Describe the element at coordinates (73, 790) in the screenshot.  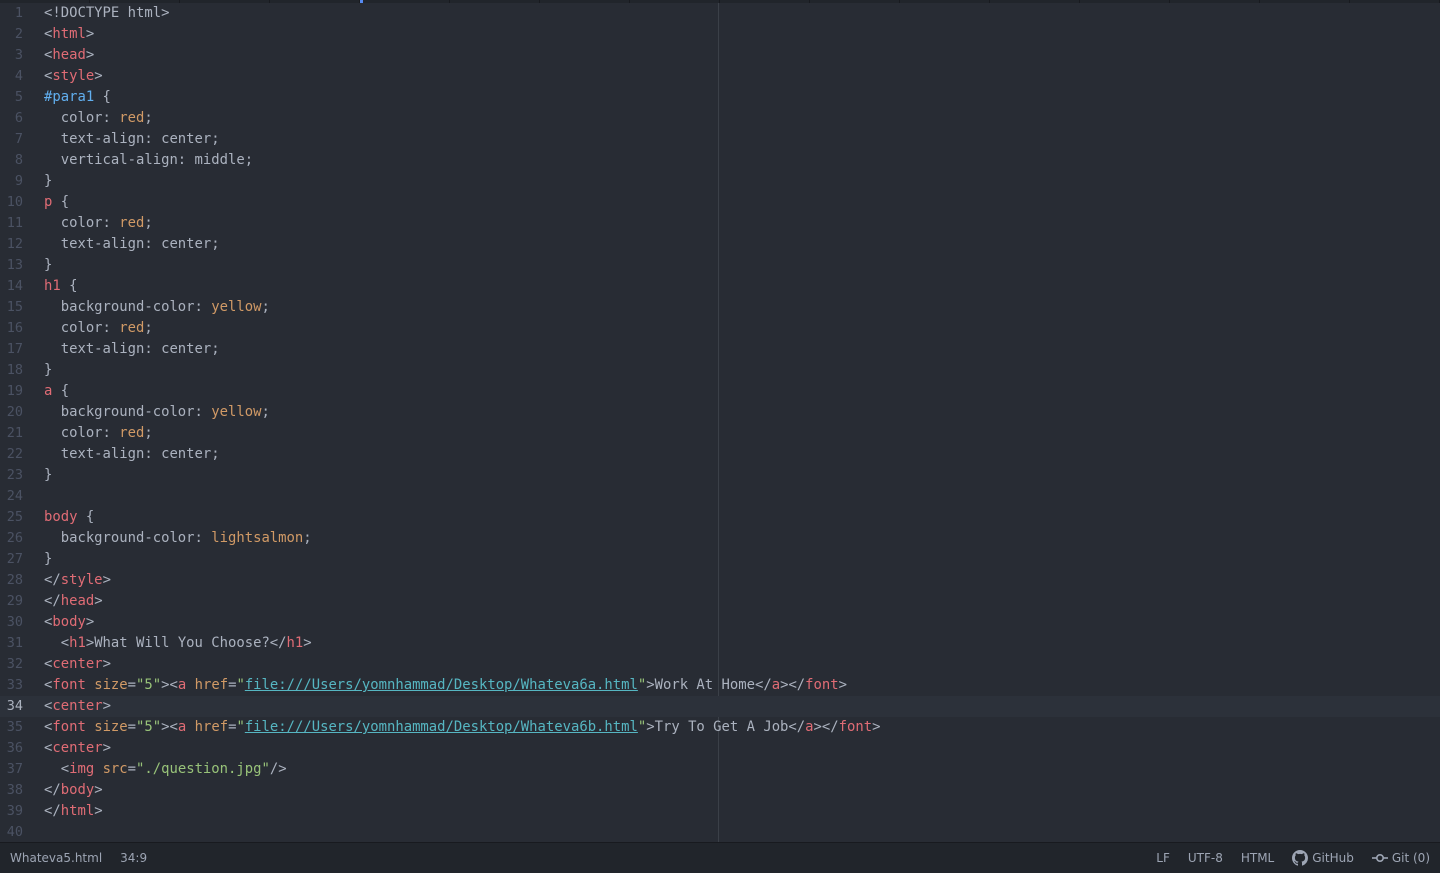
I see `code-text: </body>` at that location.